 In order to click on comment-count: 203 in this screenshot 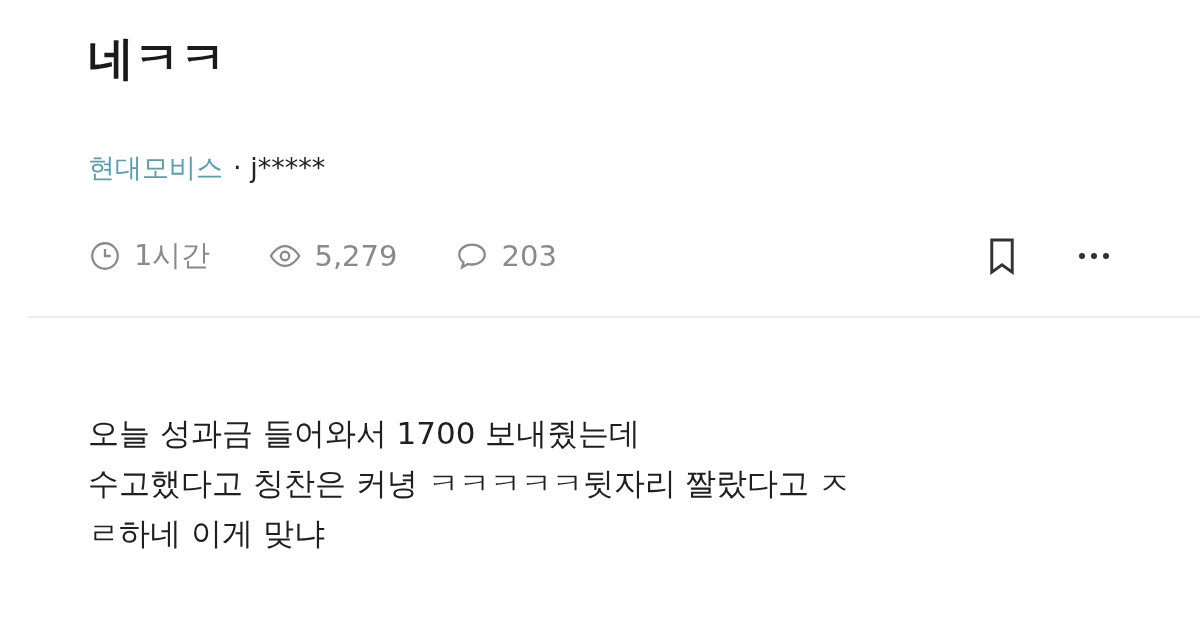, I will do `click(529, 256)`.